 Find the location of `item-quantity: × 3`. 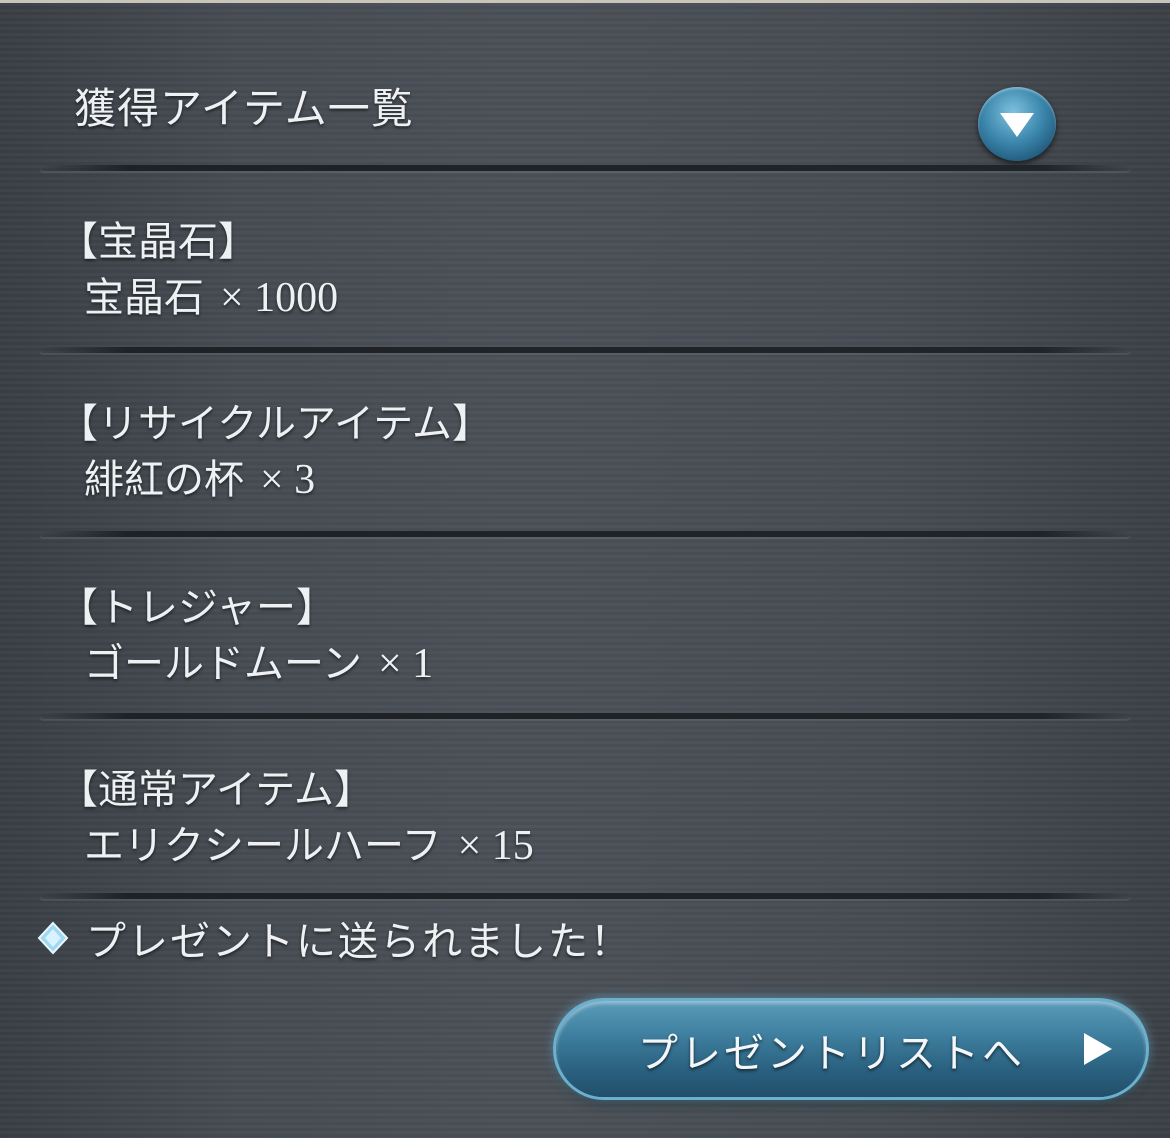

item-quantity: × 3 is located at coordinates (288, 480).